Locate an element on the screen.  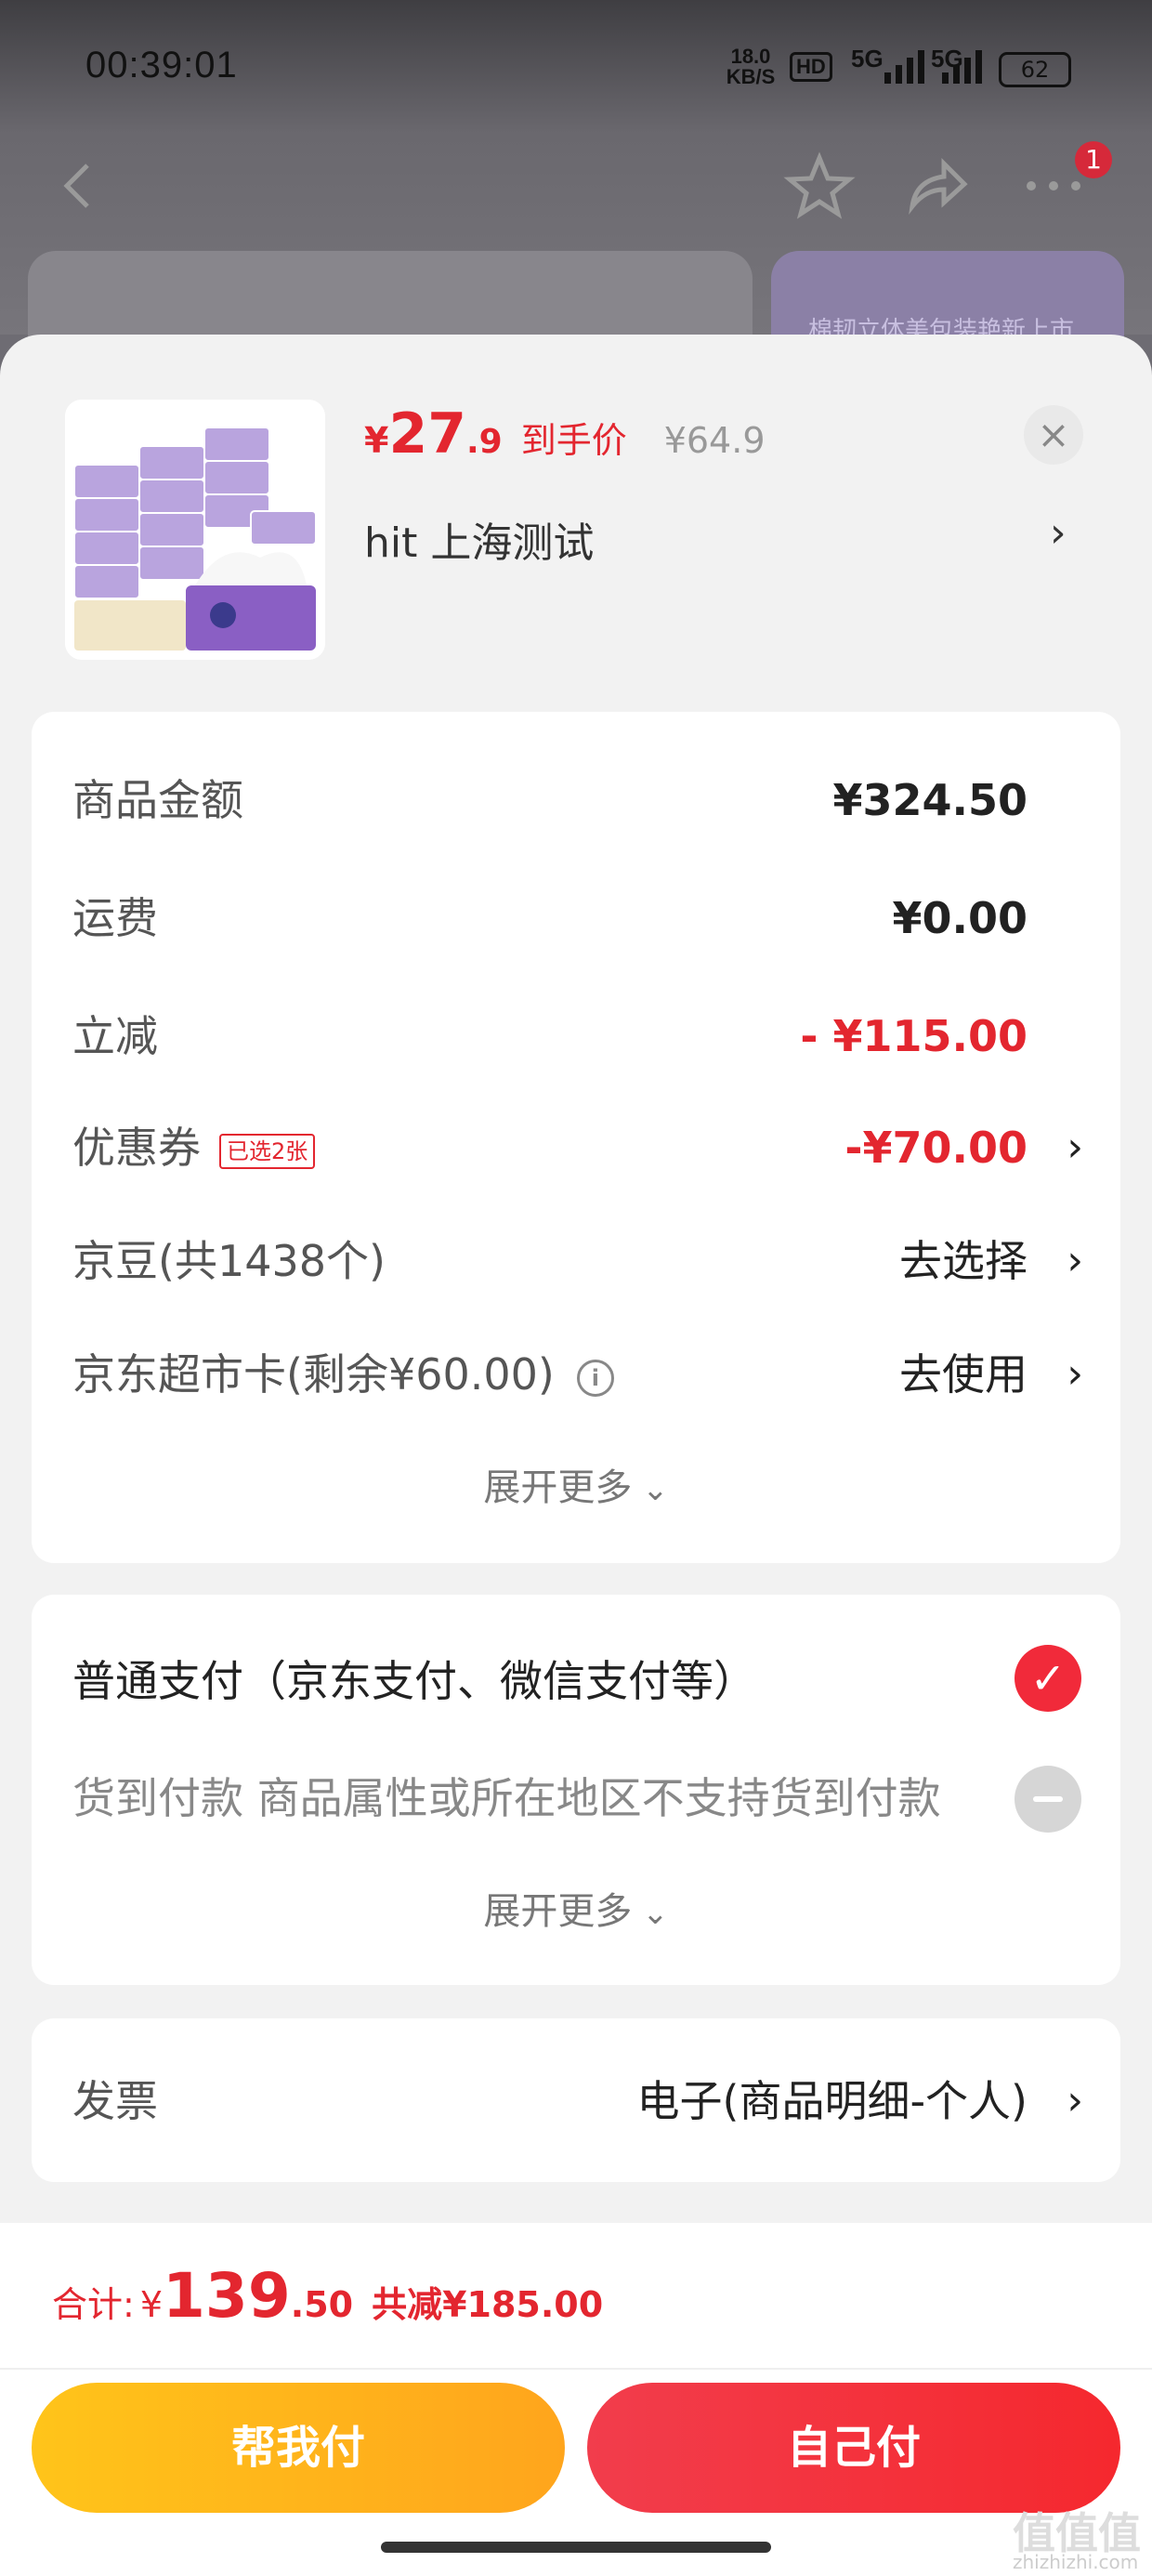
coupon-selected-badge: 已选2张 is located at coordinates (267, 1151).